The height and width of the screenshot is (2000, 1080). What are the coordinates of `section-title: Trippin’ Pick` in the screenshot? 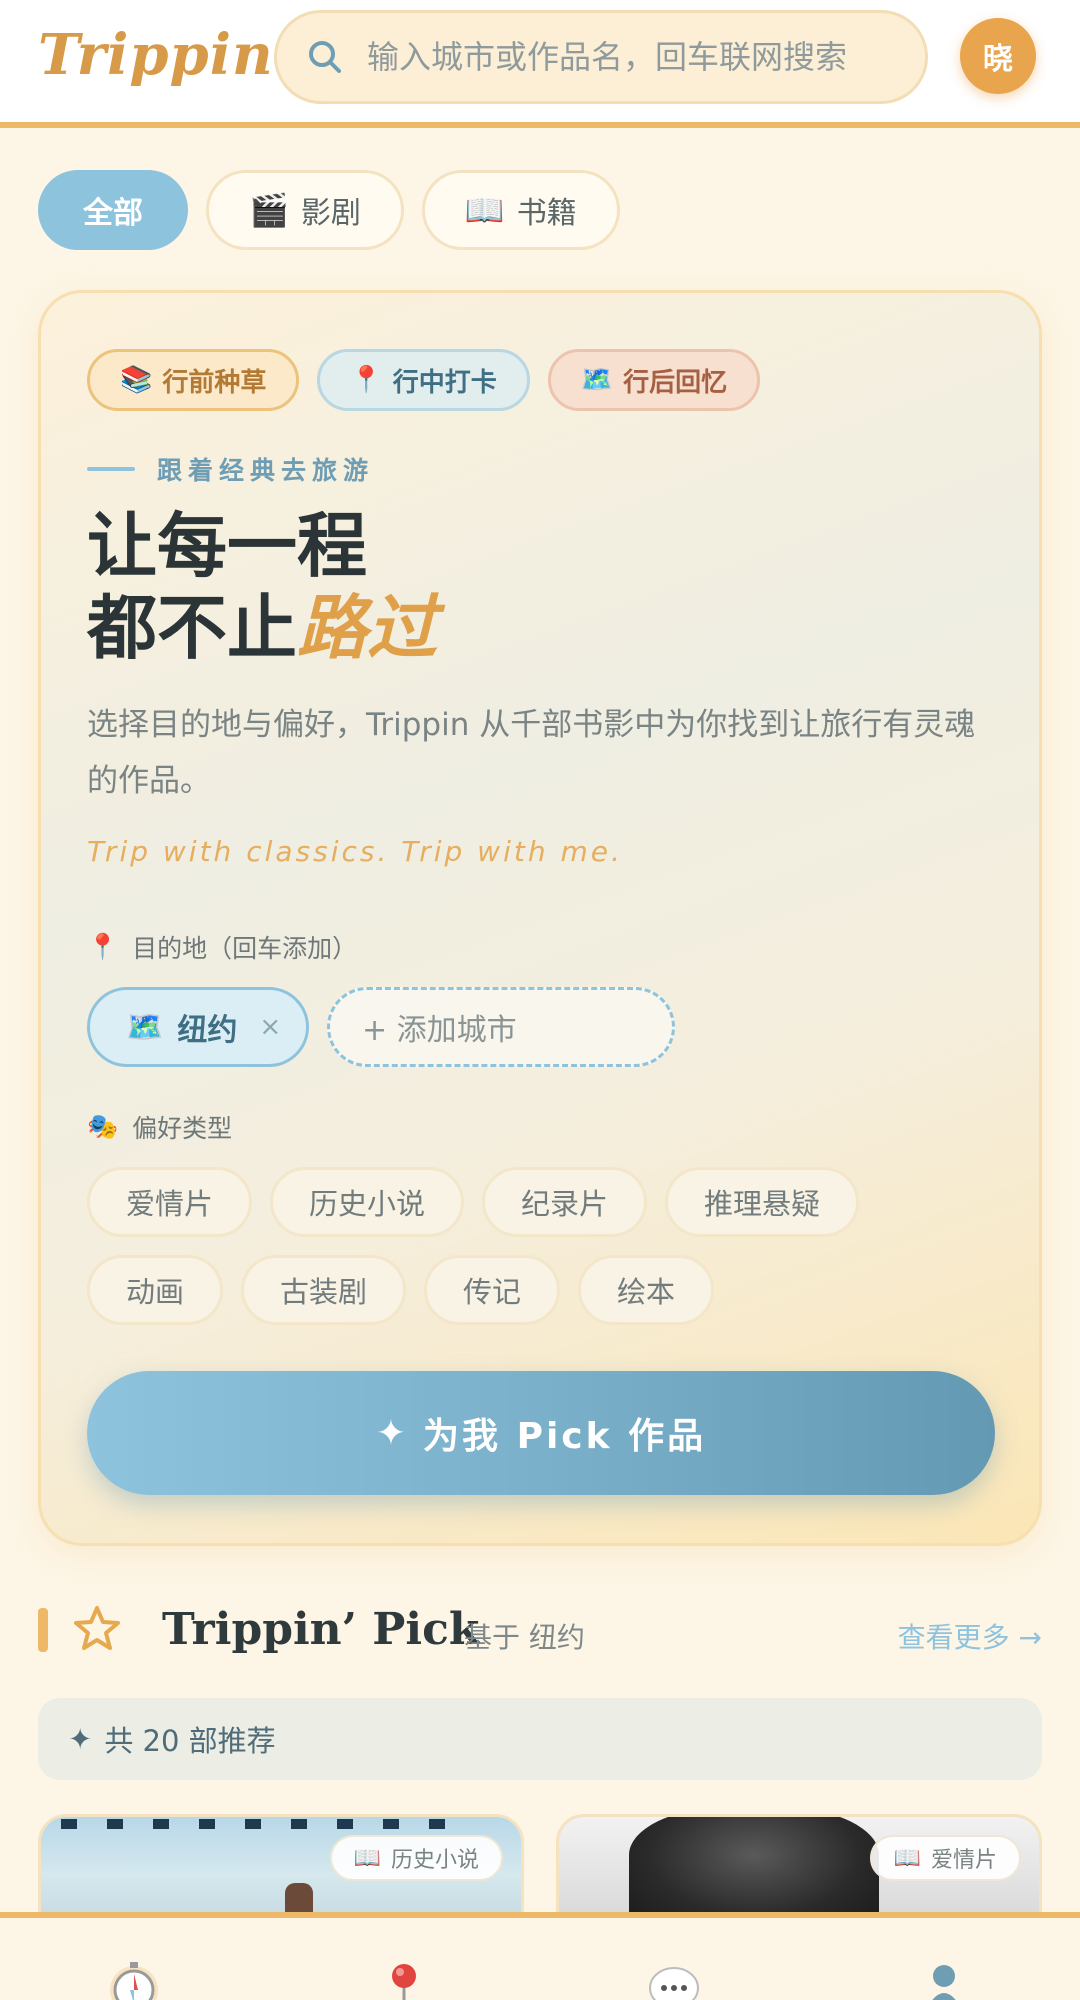 It's located at (321, 1629).